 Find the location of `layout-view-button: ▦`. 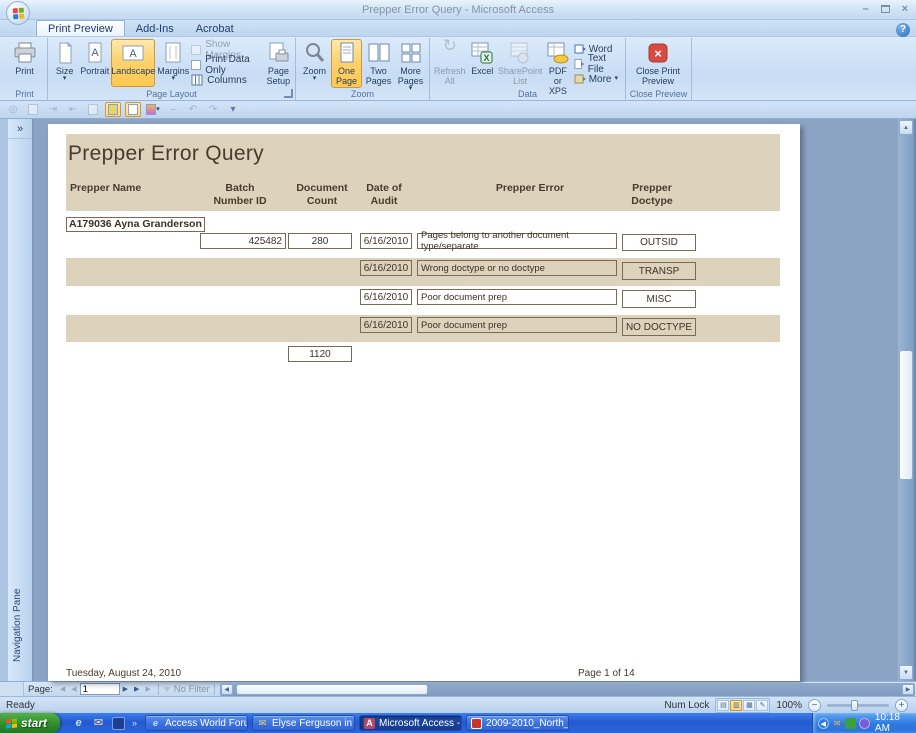

layout-view-button: ▦ is located at coordinates (749, 705).